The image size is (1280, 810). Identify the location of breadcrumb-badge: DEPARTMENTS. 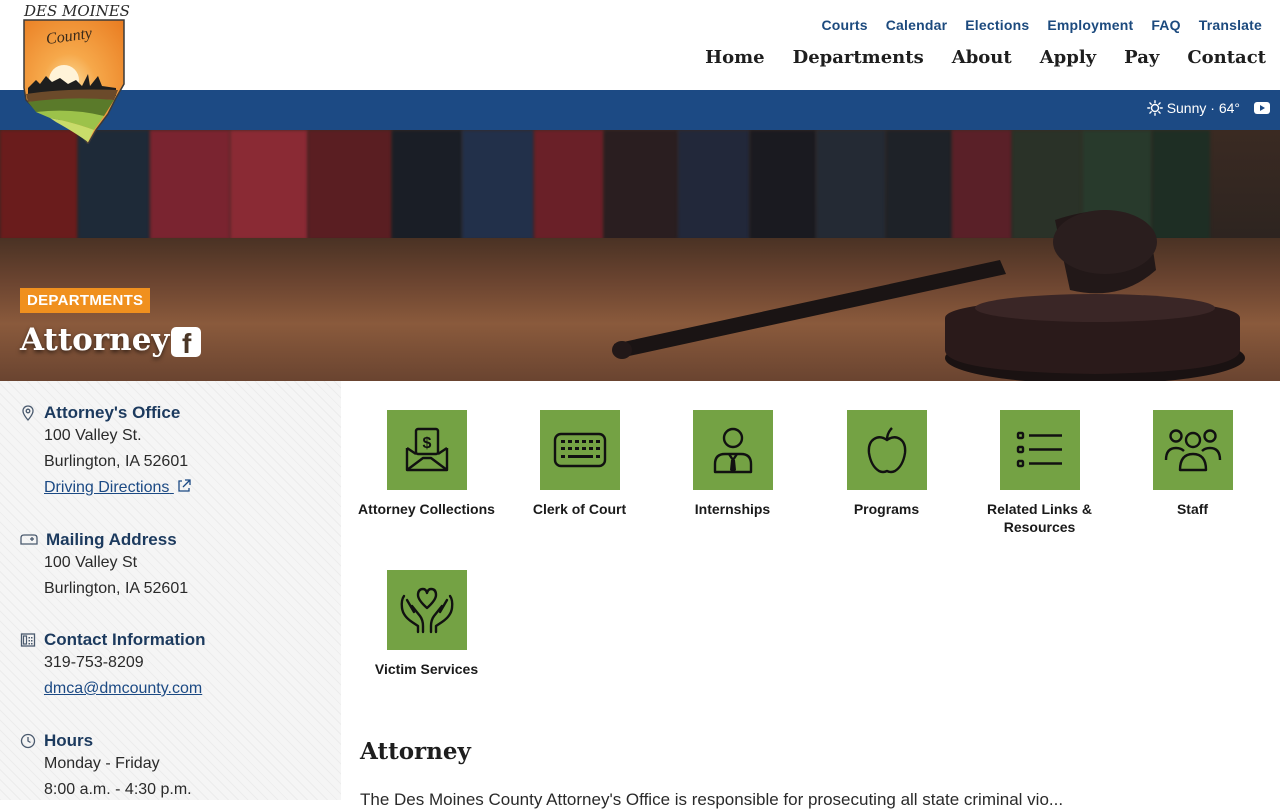
(85, 300).